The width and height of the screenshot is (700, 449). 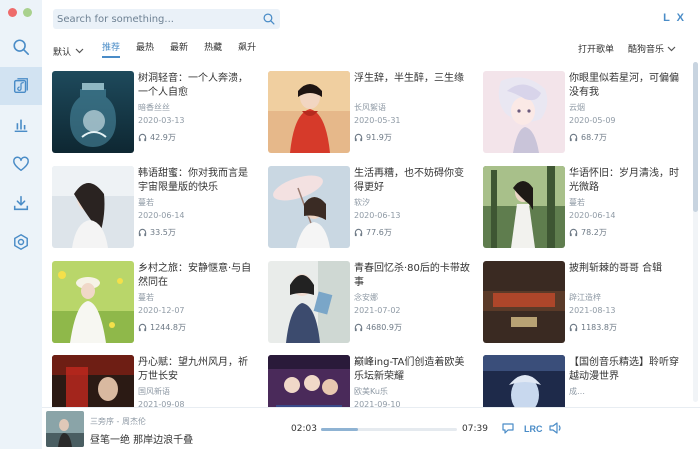 What do you see at coordinates (624, 180) in the screenshot?
I see `playlist-title: 华语怀旧：岁月清浅，时光微路` at bounding box center [624, 180].